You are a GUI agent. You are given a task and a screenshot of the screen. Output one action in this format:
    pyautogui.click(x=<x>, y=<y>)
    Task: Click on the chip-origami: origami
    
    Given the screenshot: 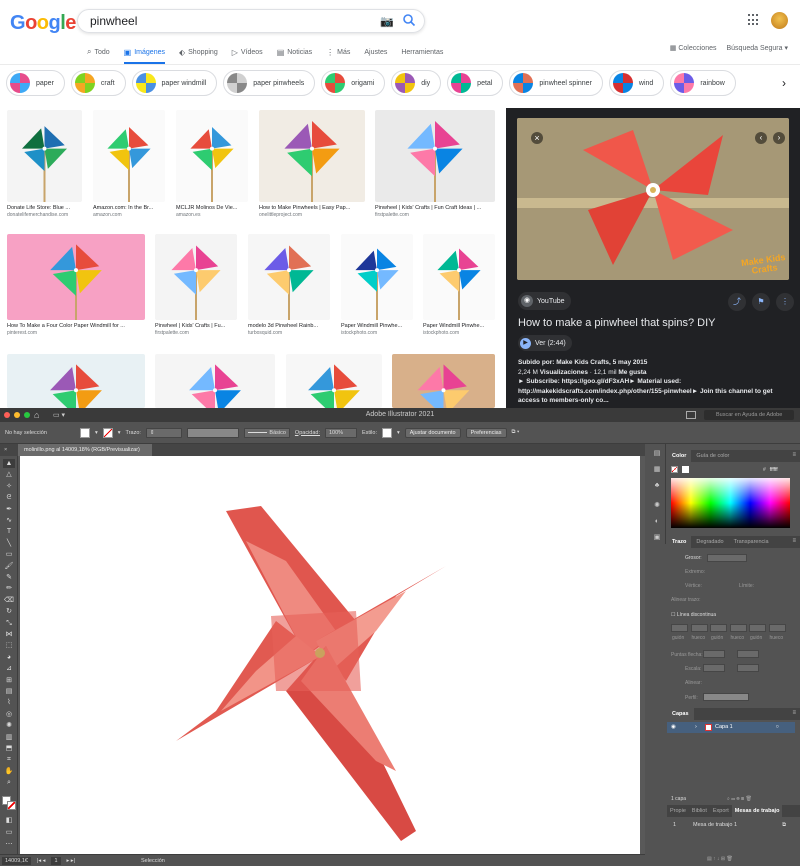 What is the action you would take?
    pyautogui.click(x=353, y=83)
    